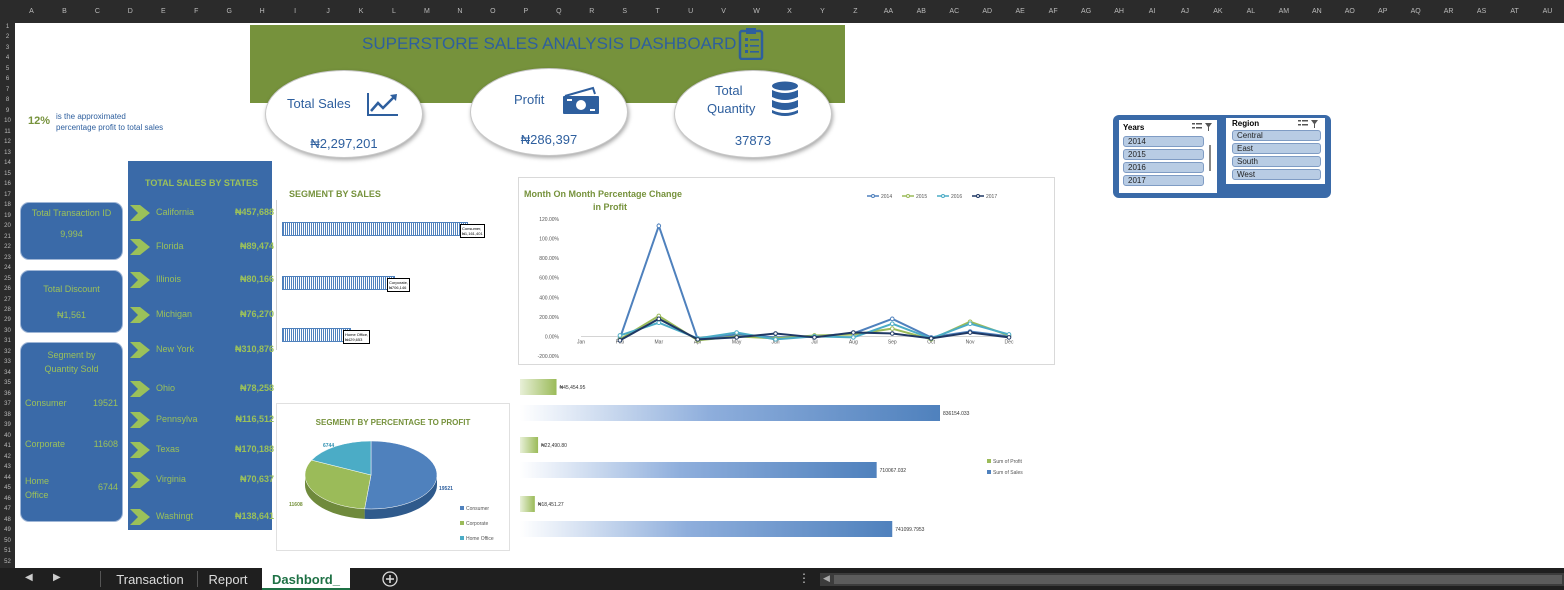  I want to click on row-header: 13, so click(7, 153).